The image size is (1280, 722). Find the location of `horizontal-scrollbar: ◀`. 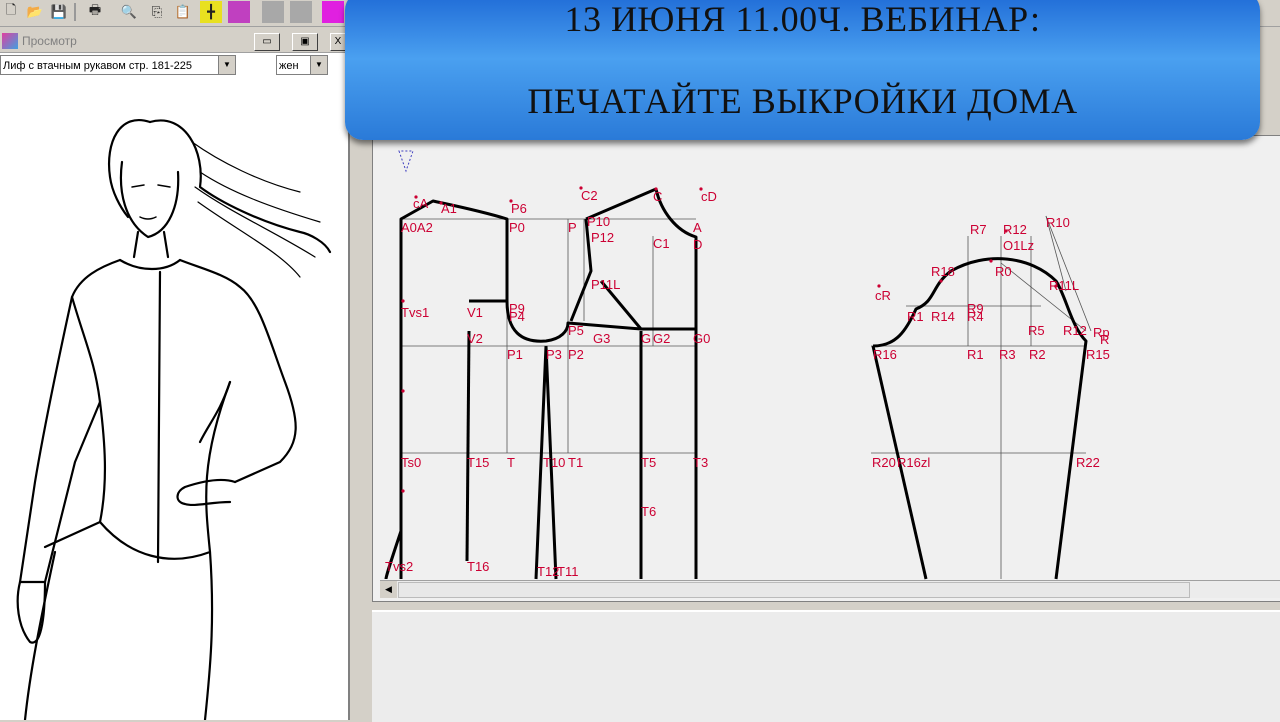

horizontal-scrollbar: ◀ is located at coordinates (830, 589).